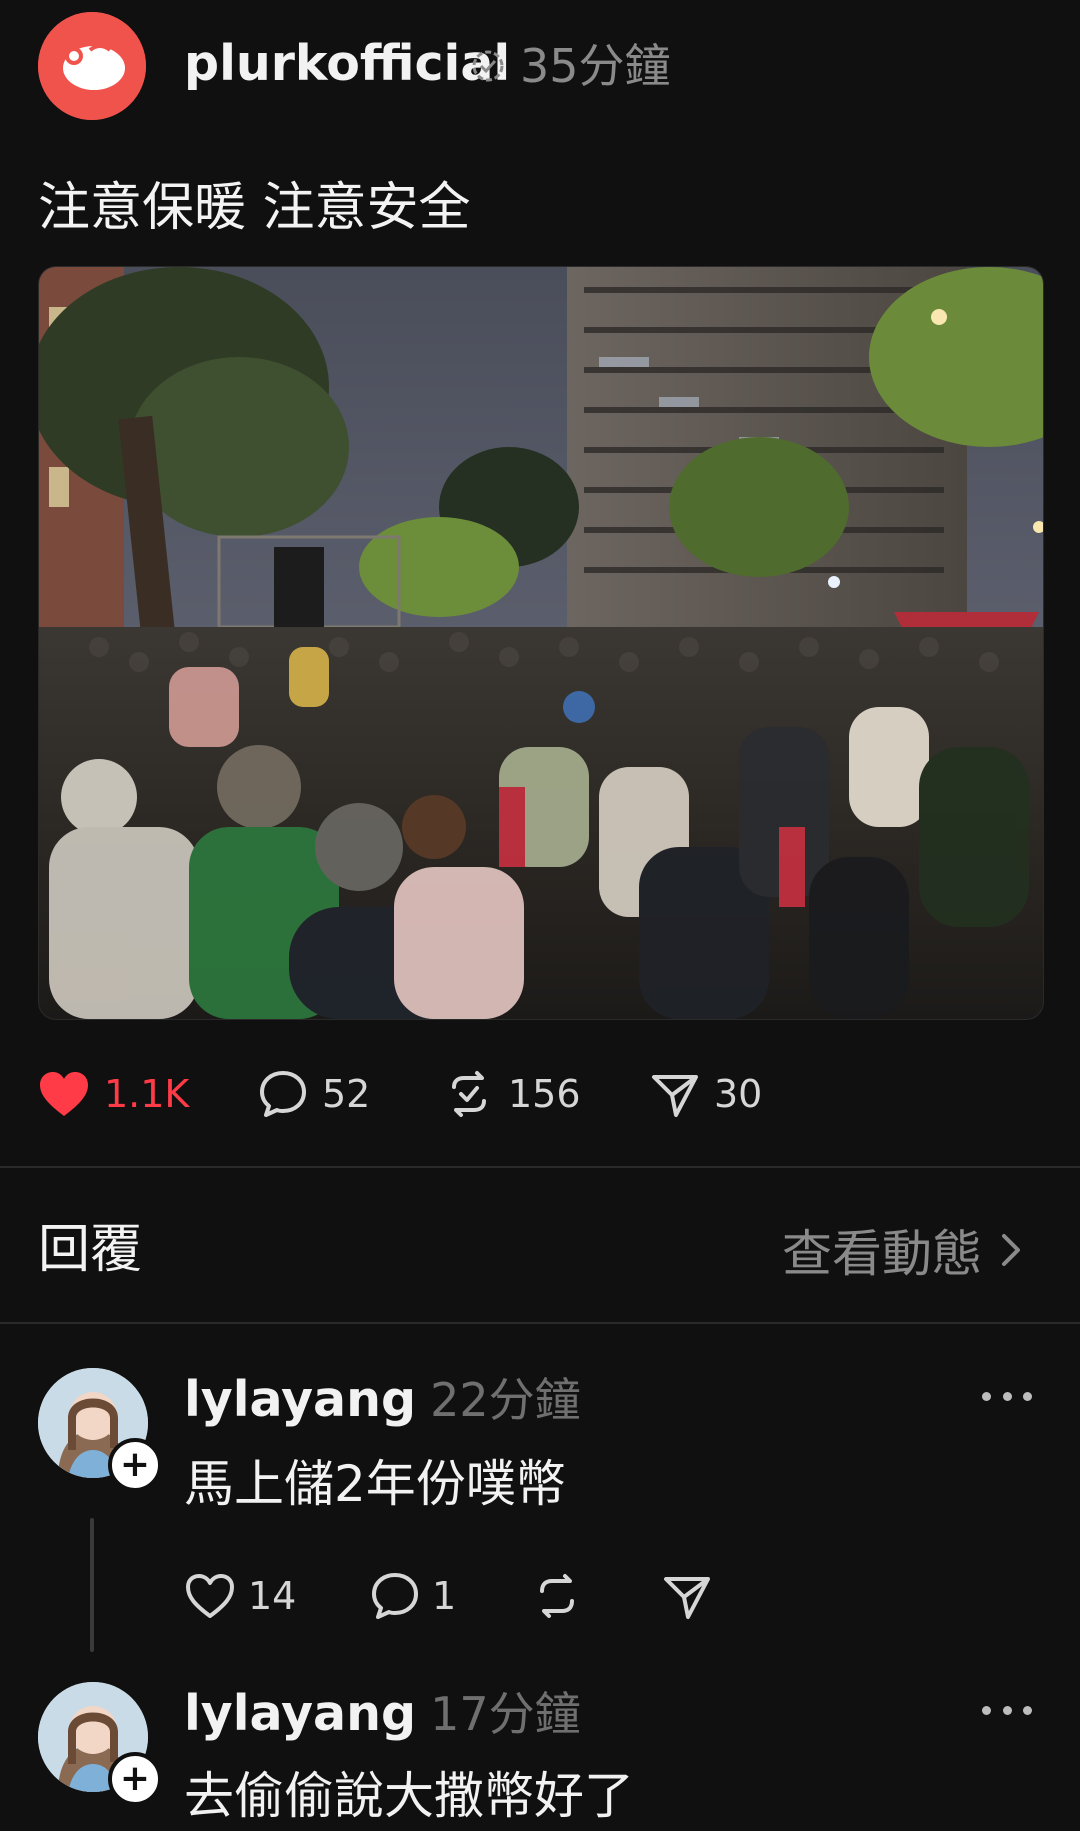  Describe the element at coordinates (544, 1094) in the screenshot. I see `replurk-count: 156` at that location.